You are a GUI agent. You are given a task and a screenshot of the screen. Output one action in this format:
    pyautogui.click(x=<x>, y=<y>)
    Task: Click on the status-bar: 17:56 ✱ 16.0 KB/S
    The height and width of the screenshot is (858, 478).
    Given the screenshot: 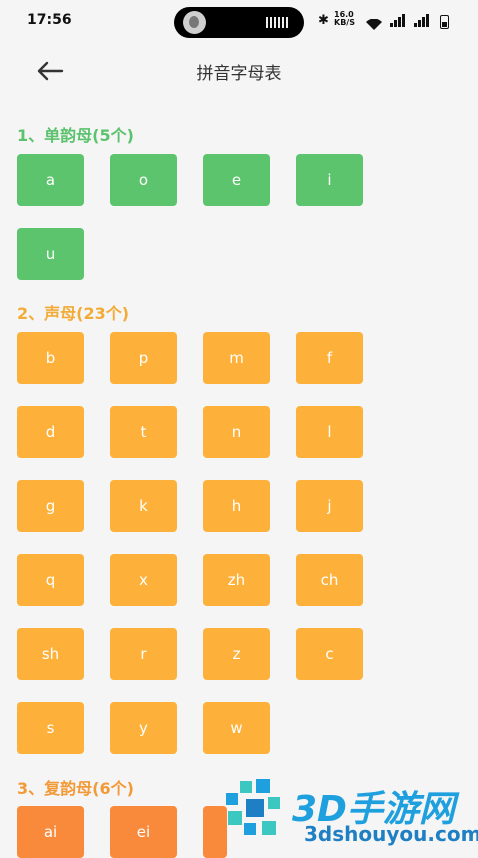 What is the action you would take?
    pyautogui.click(x=239, y=22)
    